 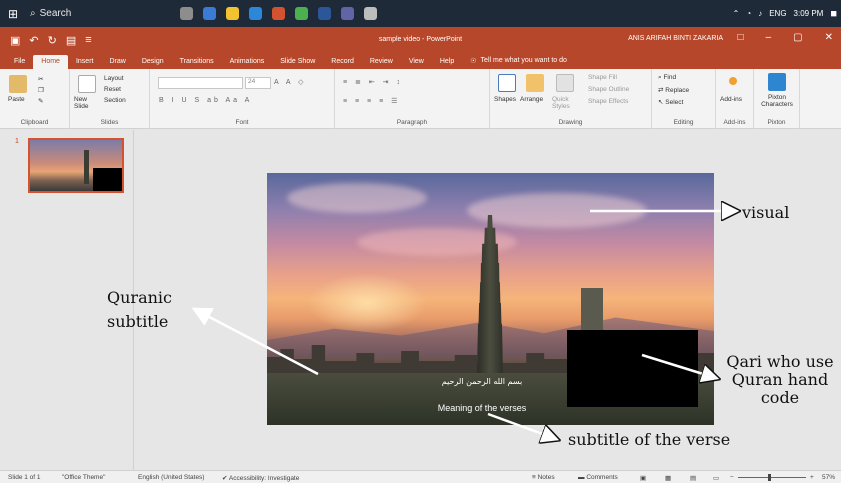 What do you see at coordinates (565, 83) in the screenshot?
I see `quick-styles-icon` at bounding box center [565, 83].